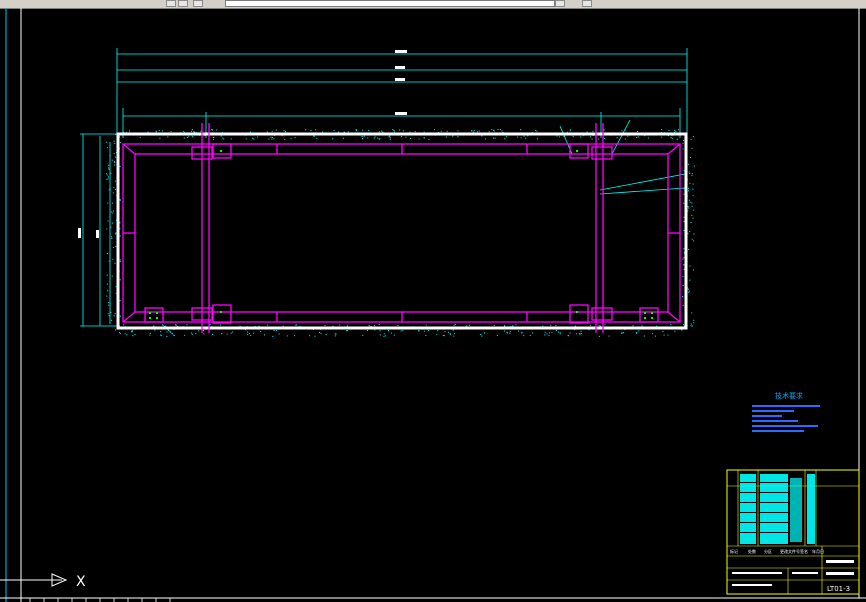  What do you see at coordinates (734, 551) in the screenshot?
I see `title-mark-0: 标记` at bounding box center [734, 551].